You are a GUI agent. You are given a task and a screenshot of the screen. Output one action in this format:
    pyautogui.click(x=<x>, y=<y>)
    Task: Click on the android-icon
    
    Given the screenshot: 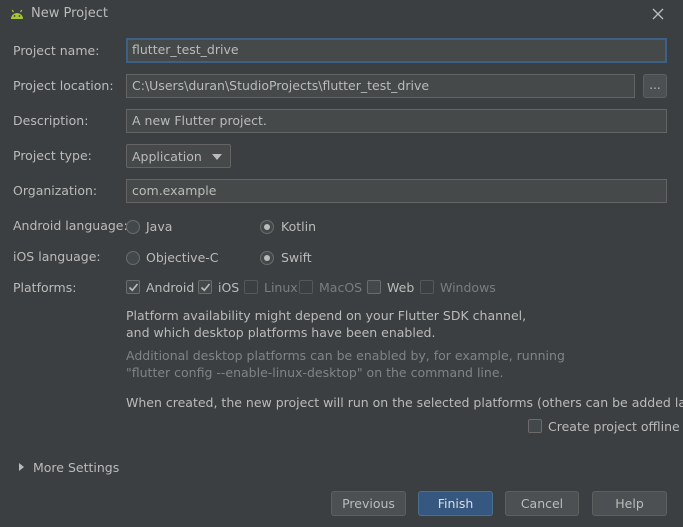 What is the action you would take?
    pyautogui.click(x=17, y=14)
    